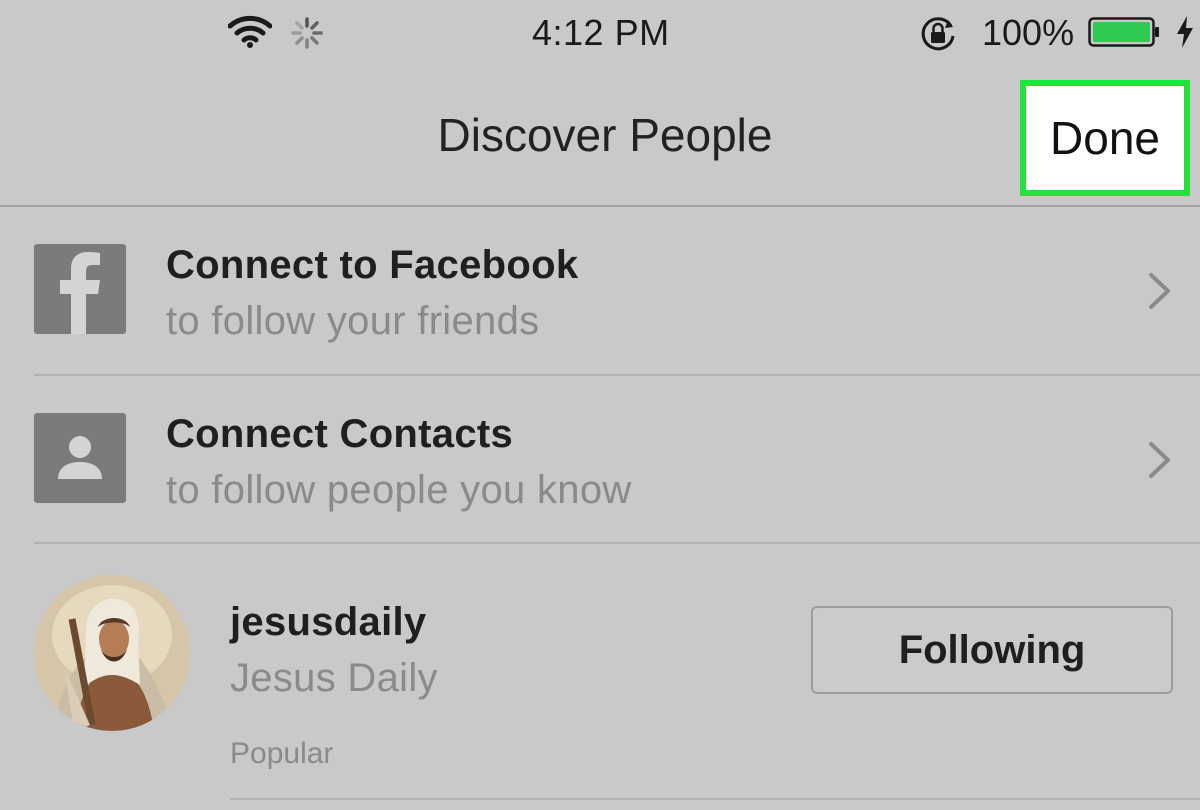 The height and width of the screenshot is (810, 1200). I want to click on battery-percentage: 100%, so click(1028, 32).